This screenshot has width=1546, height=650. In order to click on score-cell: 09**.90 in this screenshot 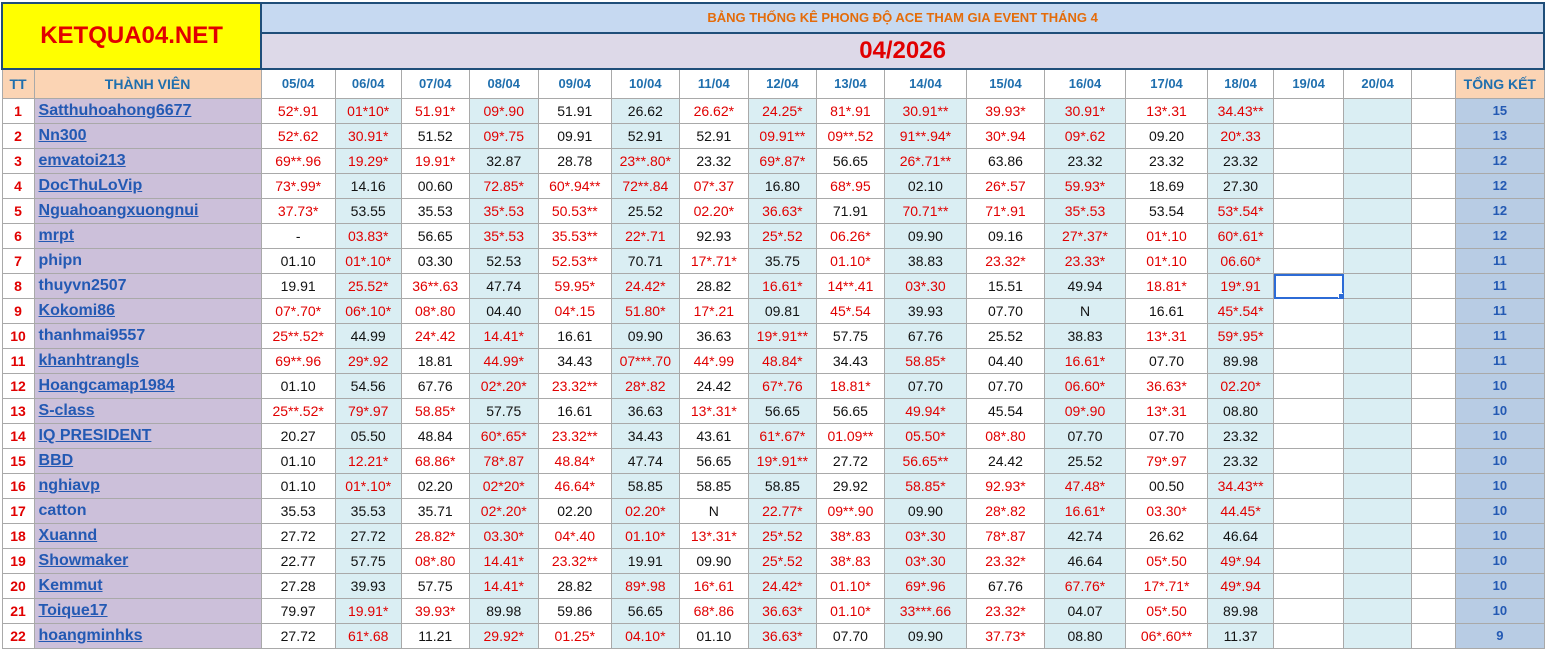, I will do `click(850, 511)`.